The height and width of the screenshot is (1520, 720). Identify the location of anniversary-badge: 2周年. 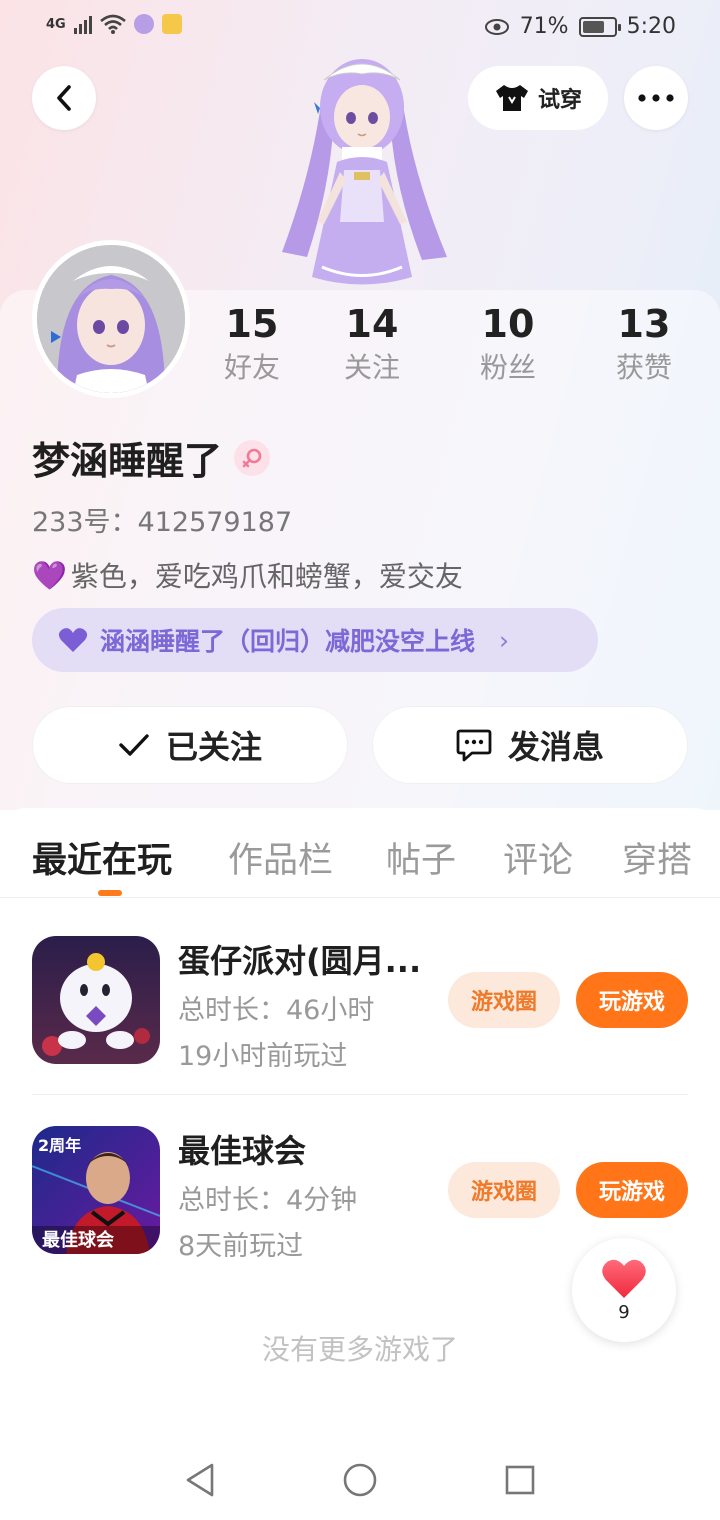
(60, 1145).